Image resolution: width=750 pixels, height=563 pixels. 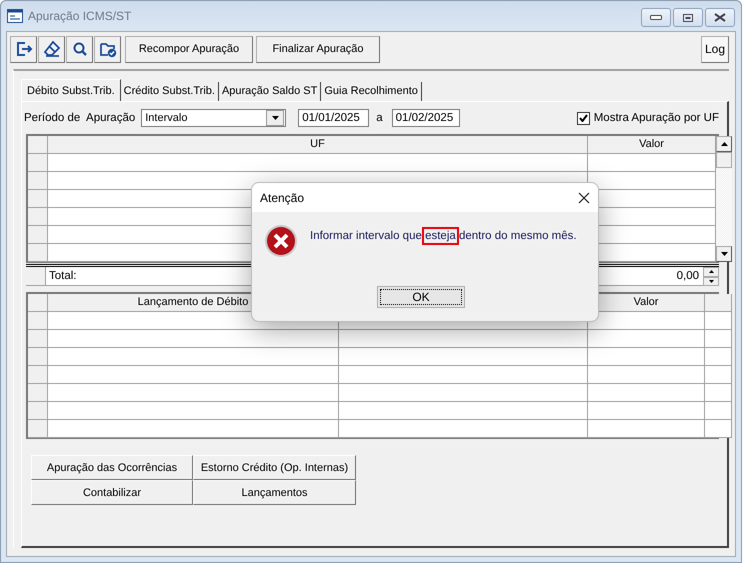 What do you see at coordinates (71, 90) in the screenshot?
I see `tab: Débito Subst.Trib.` at bounding box center [71, 90].